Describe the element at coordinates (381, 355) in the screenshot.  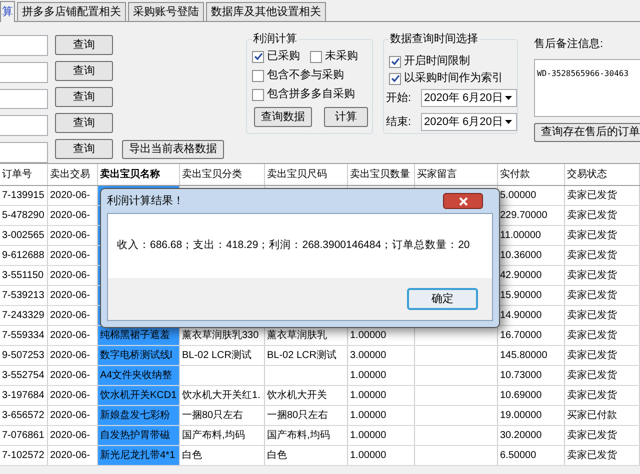
I see `table-cell: 3.00000` at that location.